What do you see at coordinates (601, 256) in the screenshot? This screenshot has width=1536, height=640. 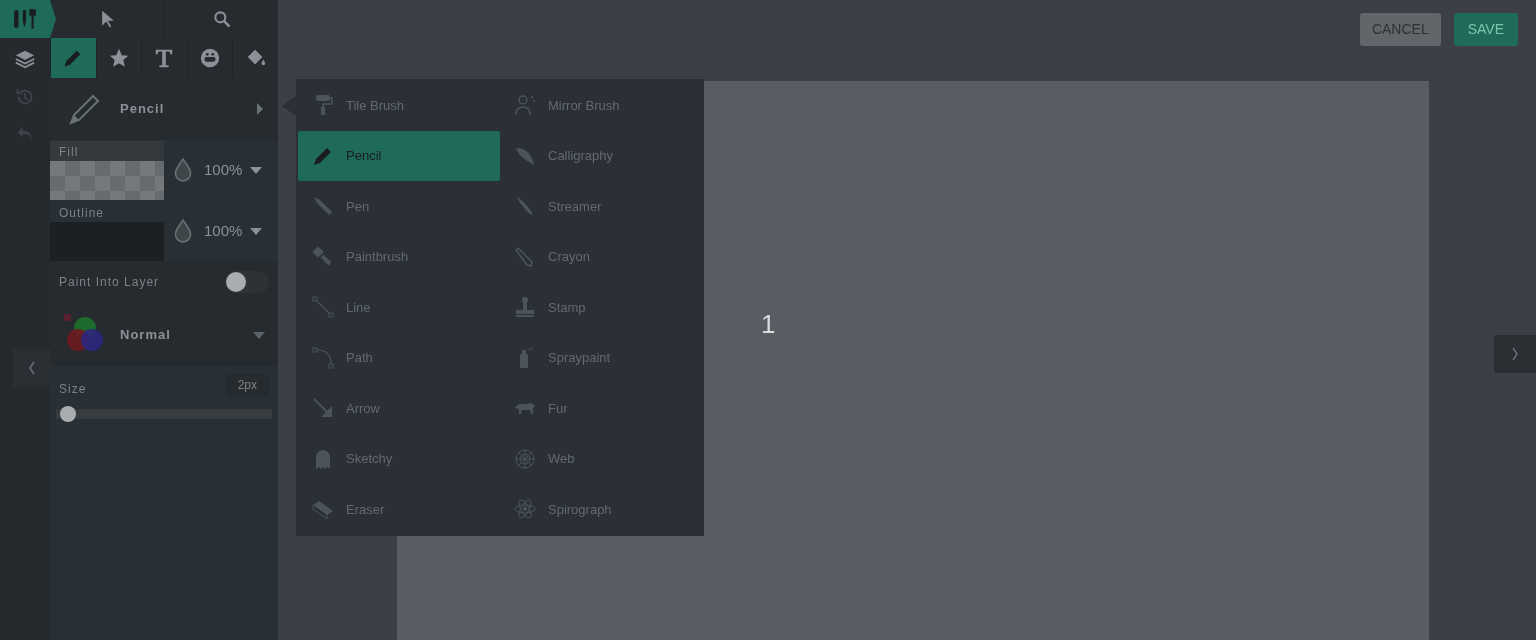 I see `brush-option: Crayon` at bounding box center [601, 256].